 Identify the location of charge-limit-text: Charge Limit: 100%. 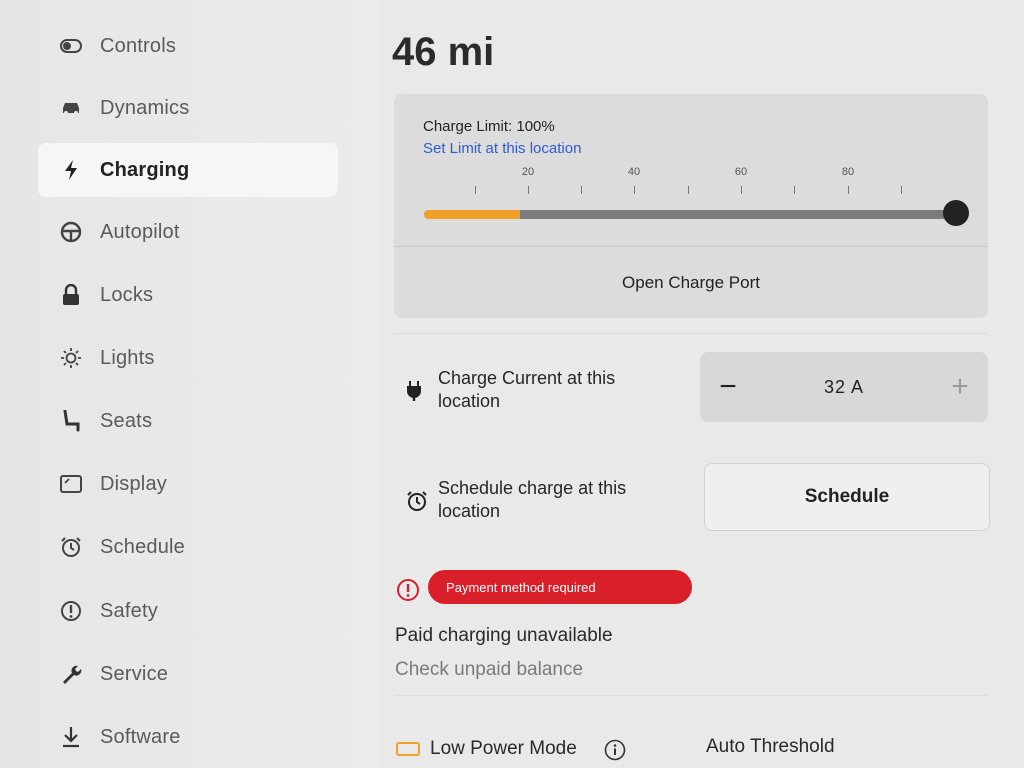
(489, 126).